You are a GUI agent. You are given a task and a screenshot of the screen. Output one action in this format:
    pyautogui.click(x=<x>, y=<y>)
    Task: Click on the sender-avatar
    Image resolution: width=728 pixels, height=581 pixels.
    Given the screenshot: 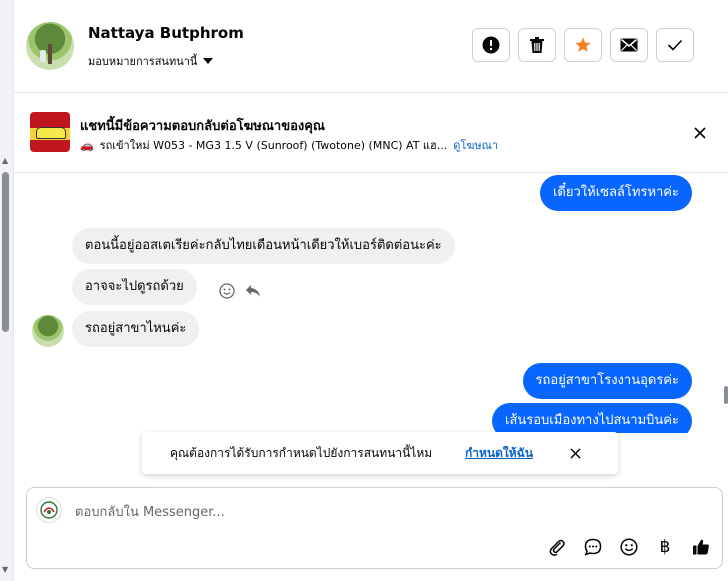 What is the action you would take?
    pyautogui.click(x=48, y=331)
    